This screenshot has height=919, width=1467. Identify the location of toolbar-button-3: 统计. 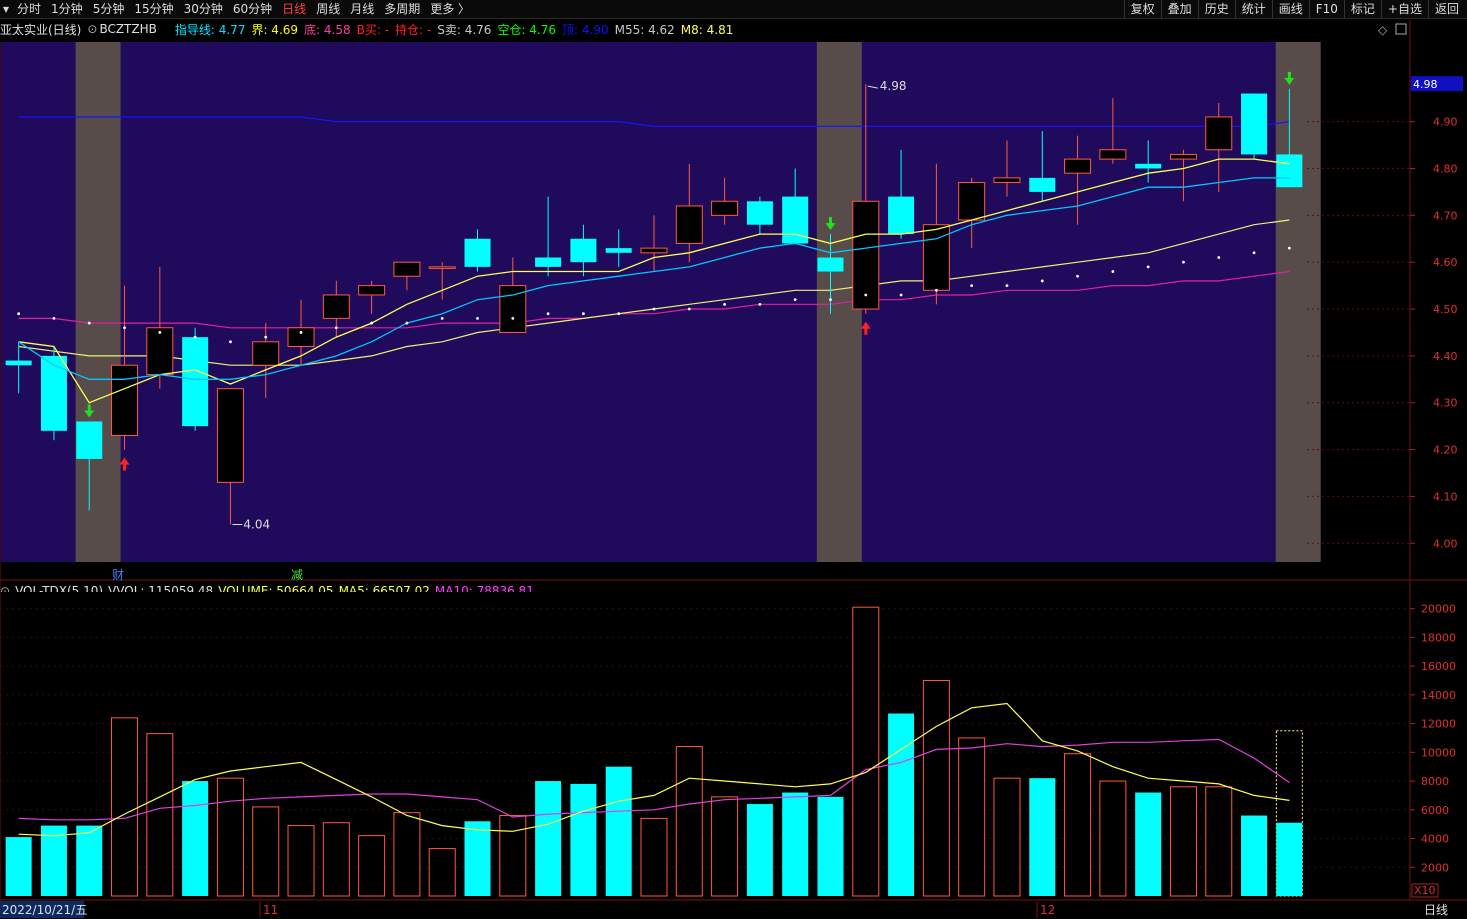
(1253, 9).